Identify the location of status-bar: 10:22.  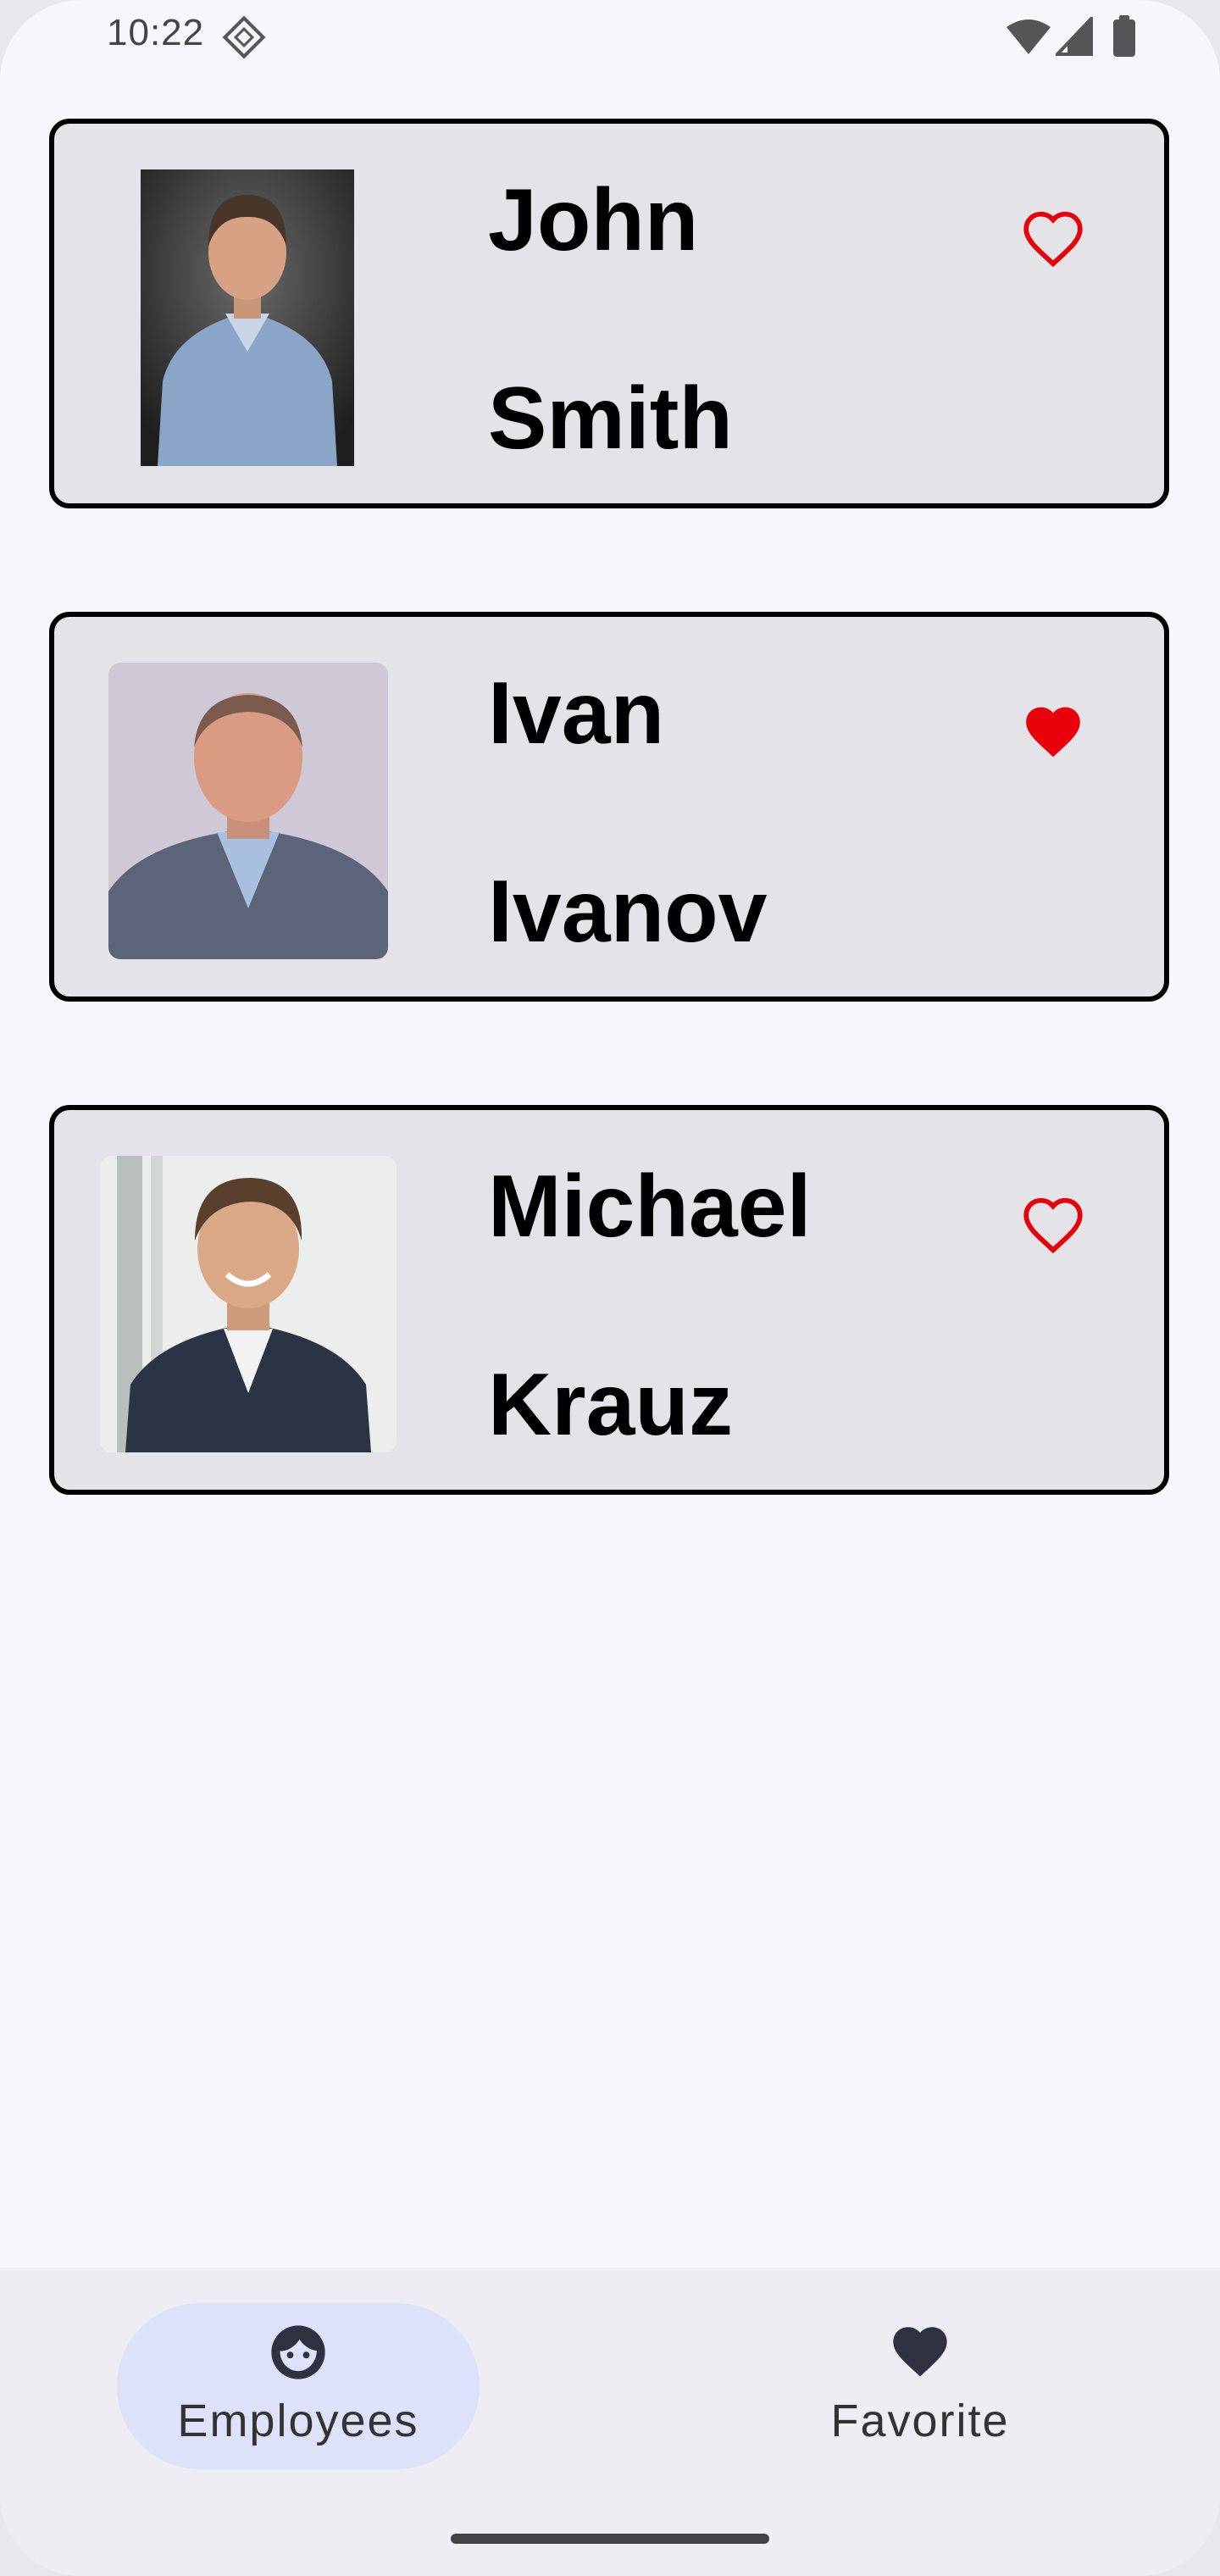
(610, 38).